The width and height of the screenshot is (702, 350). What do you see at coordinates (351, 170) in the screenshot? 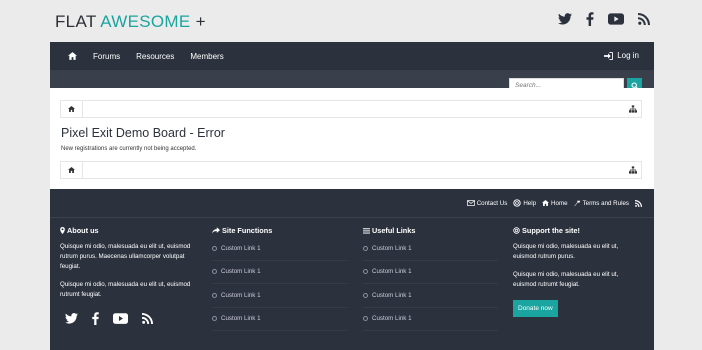
I see `breadcrumb-bottom` at bounding box center [351, 170].